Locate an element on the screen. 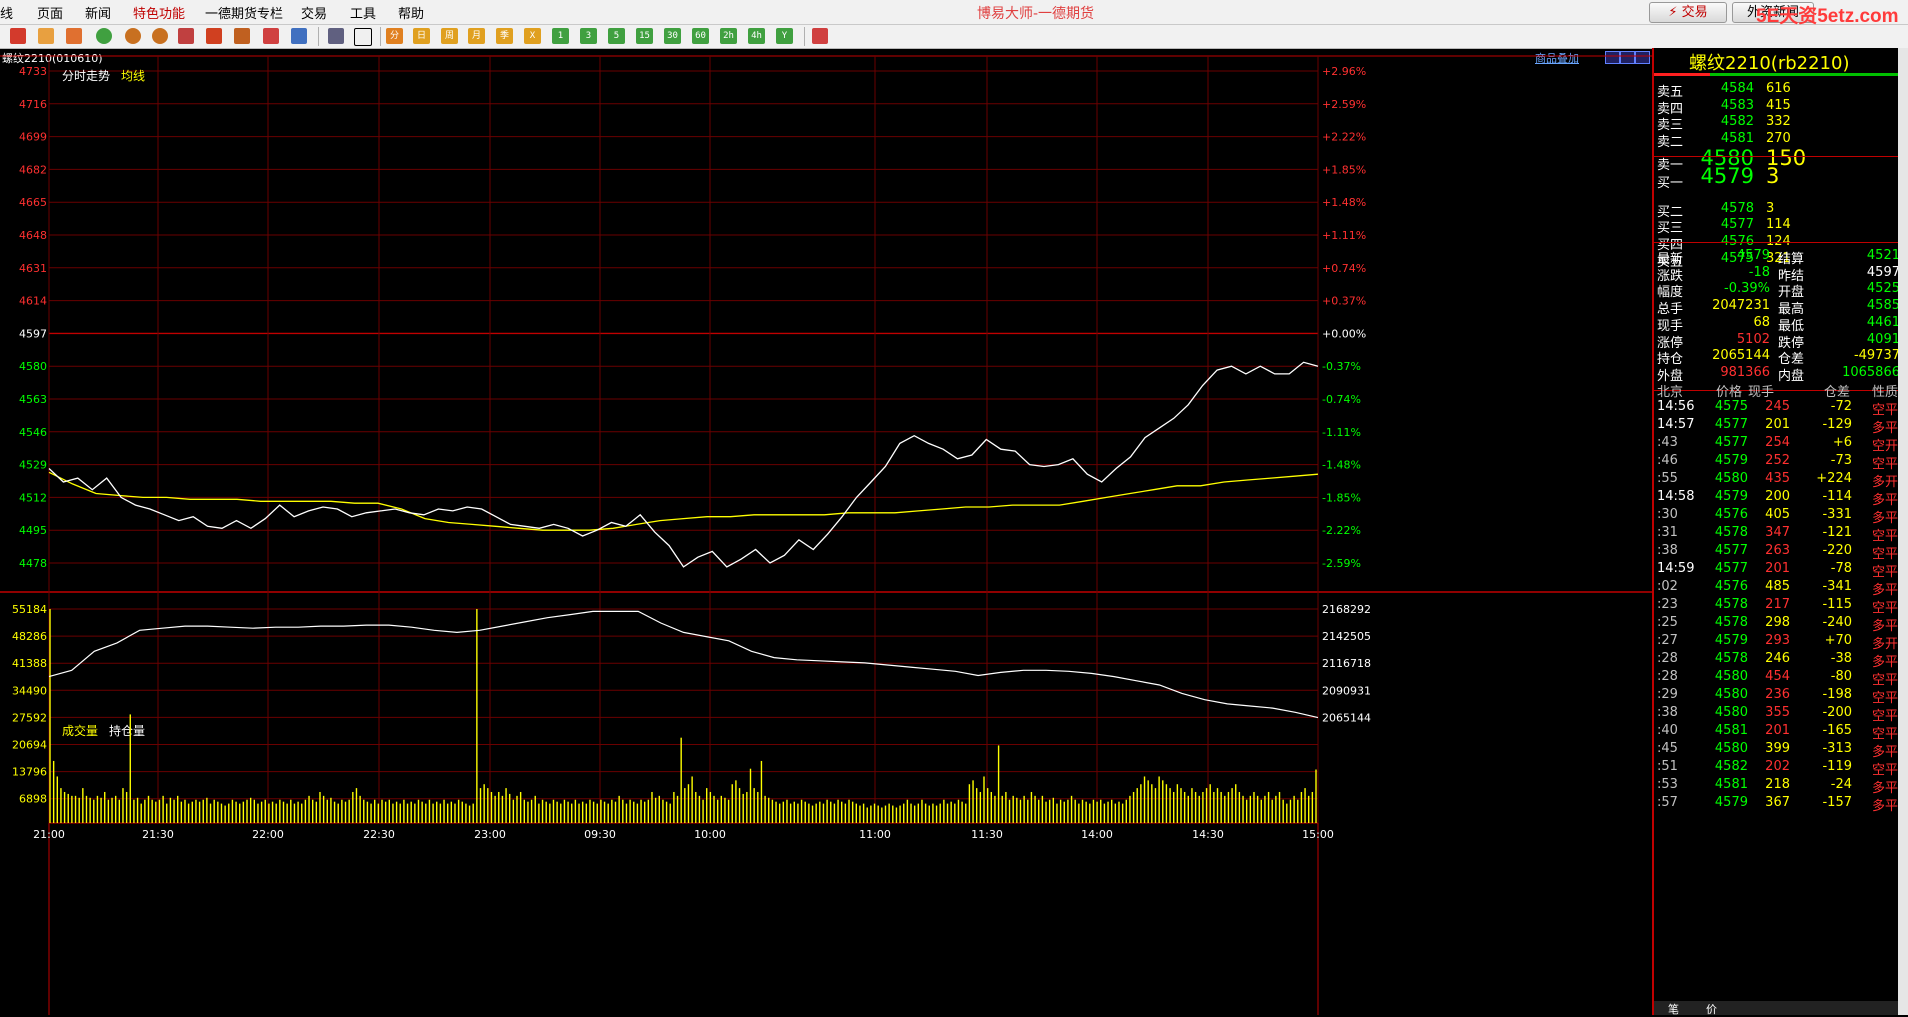 This screenshot has height=1017, width=1908. tick-time: :29 is located at coordinates (1667, 694).